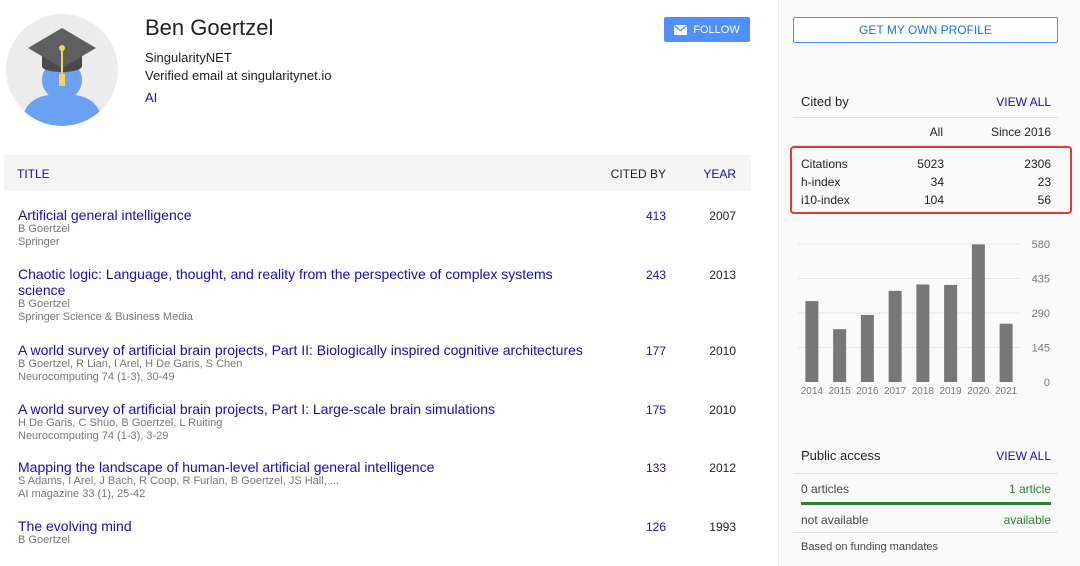  I want to click on y-tick-label: 290, so click(1041, 314).